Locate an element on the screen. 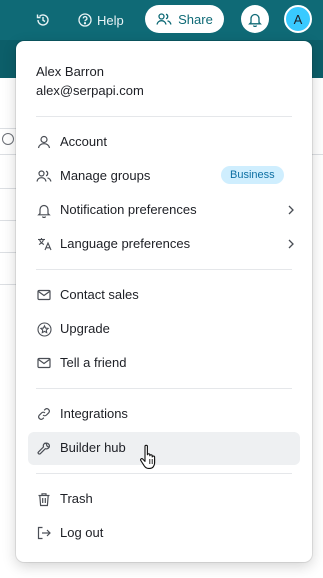 The width and height of the screenshot is (323, 578). link-icon is located at coordinates (44, 414).